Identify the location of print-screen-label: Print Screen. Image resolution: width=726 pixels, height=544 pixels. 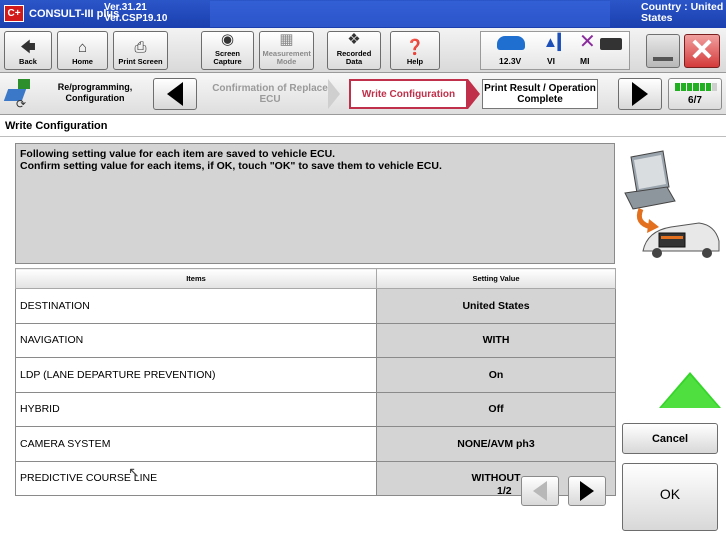
(140, 61).